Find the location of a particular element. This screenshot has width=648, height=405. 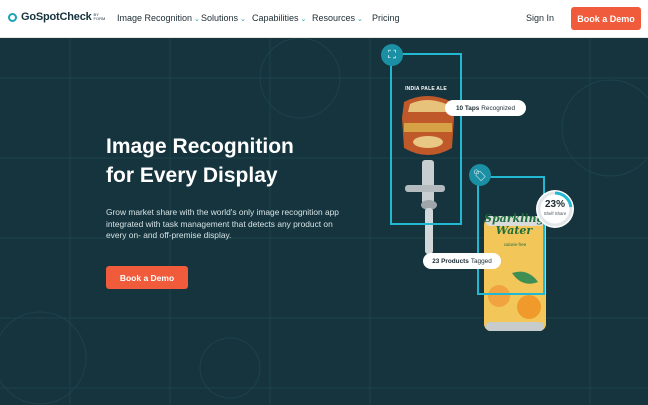

shelf-share-gauge: 23% Shelf Share is located at coordinates (555, 209).